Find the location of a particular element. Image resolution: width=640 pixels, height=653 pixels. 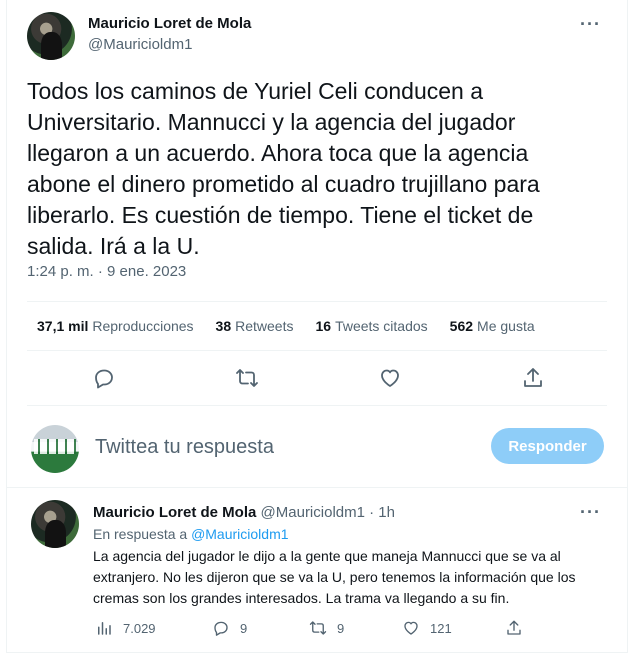

stat-quote-tweets: 16 Tweets citados is located at coordinates (371, 326).